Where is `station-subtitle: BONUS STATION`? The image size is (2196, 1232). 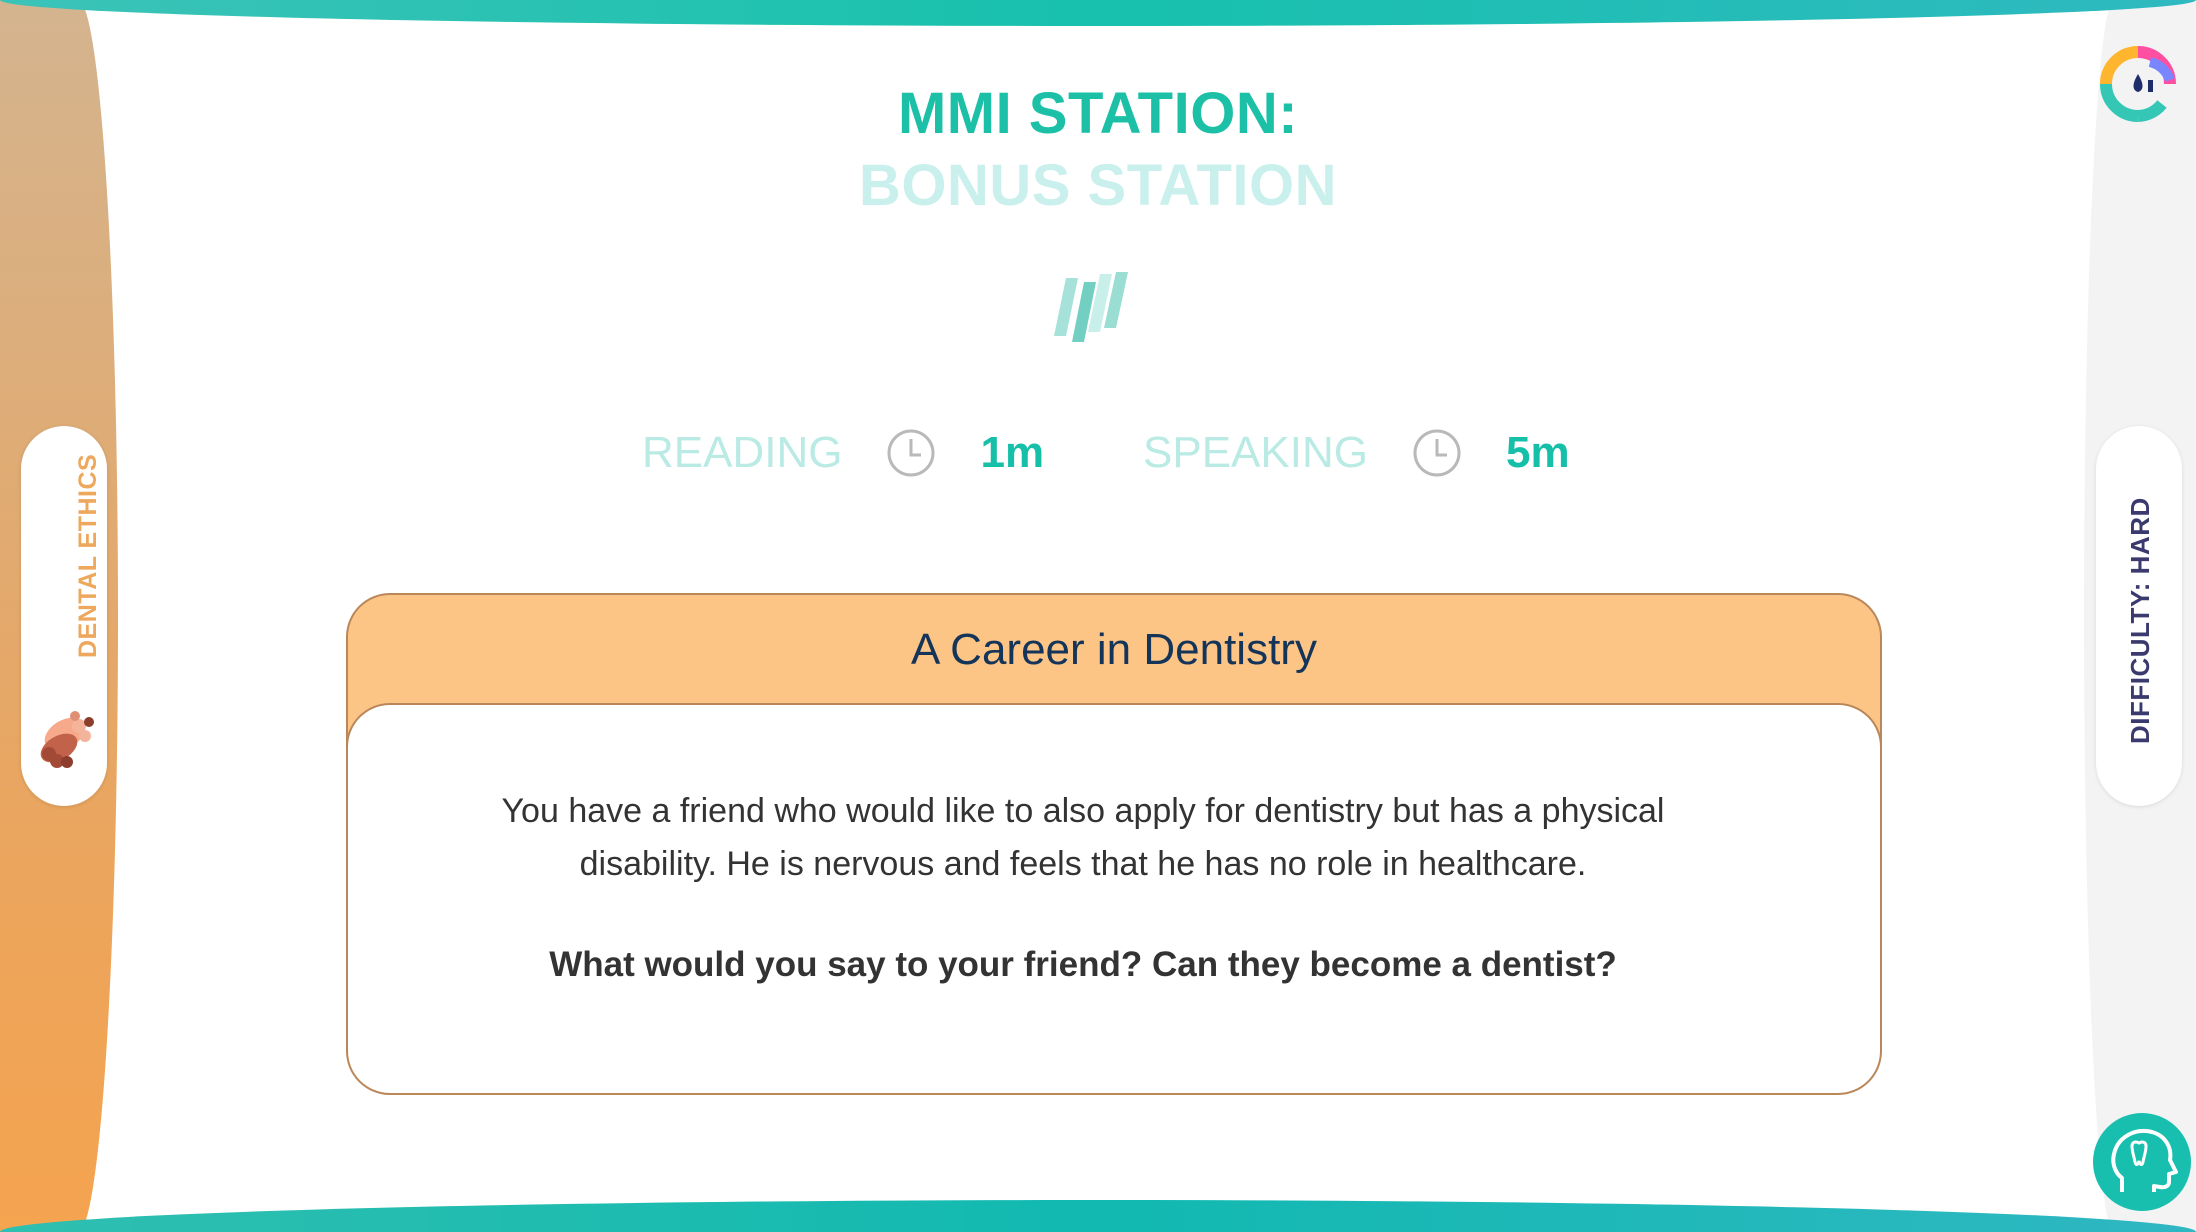 station-subtitle: BONUS STATION is located at coordinates (1097, 185).